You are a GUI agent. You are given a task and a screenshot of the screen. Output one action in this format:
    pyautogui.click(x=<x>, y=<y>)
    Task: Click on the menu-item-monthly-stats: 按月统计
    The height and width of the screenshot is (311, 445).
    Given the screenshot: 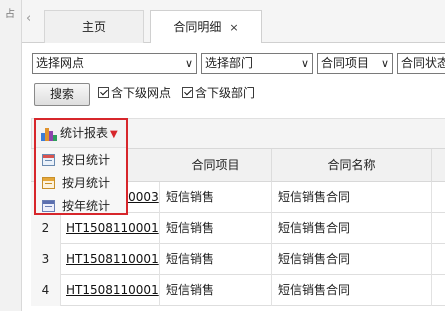 What is the action you would take?
    pyautogui.click(x=81, y=183)
    